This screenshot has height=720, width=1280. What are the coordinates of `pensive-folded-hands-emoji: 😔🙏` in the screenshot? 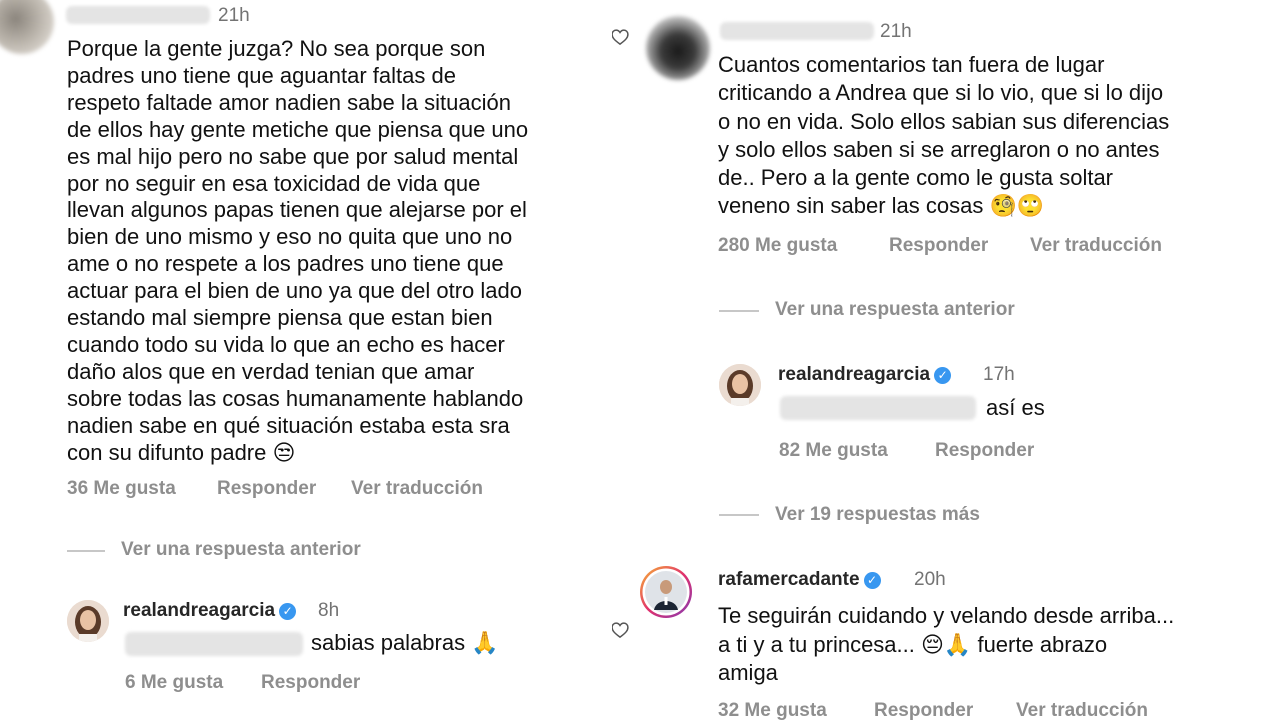 It's located at (946, 644).